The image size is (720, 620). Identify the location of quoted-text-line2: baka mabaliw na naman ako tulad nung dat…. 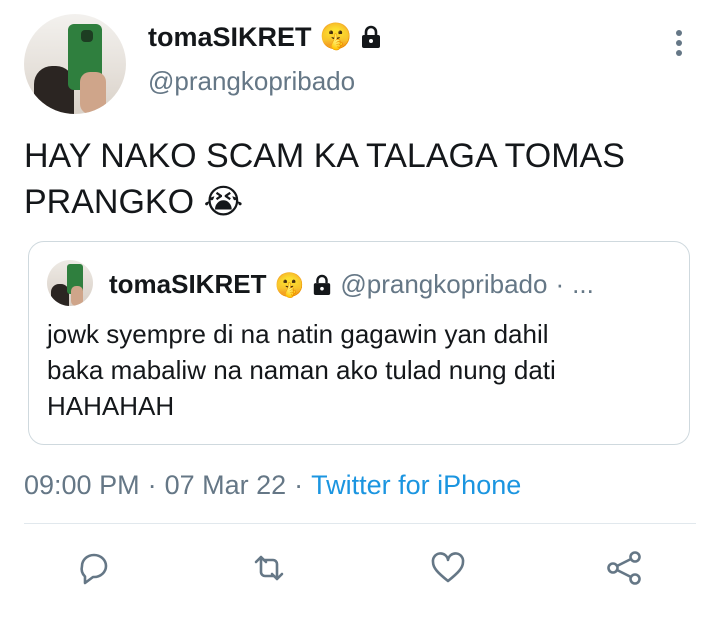
(301, 370).